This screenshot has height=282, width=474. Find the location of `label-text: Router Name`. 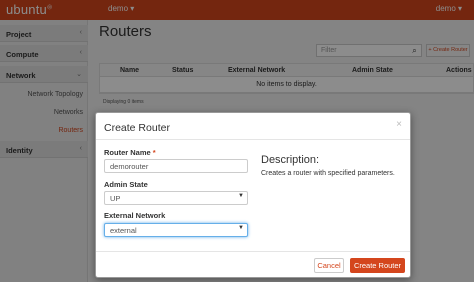

label-text: Router Name is located at coordinates (127, 152).